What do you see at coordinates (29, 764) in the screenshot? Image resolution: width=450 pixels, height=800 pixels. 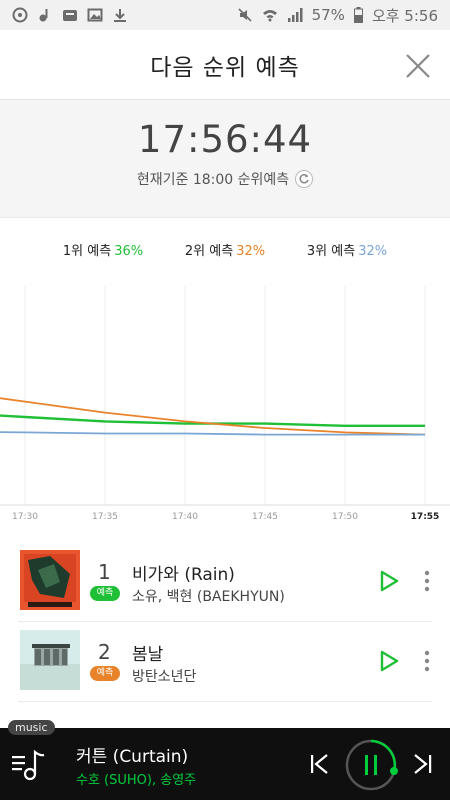 I see `playlist-icon` at bounding box center [29, 764].